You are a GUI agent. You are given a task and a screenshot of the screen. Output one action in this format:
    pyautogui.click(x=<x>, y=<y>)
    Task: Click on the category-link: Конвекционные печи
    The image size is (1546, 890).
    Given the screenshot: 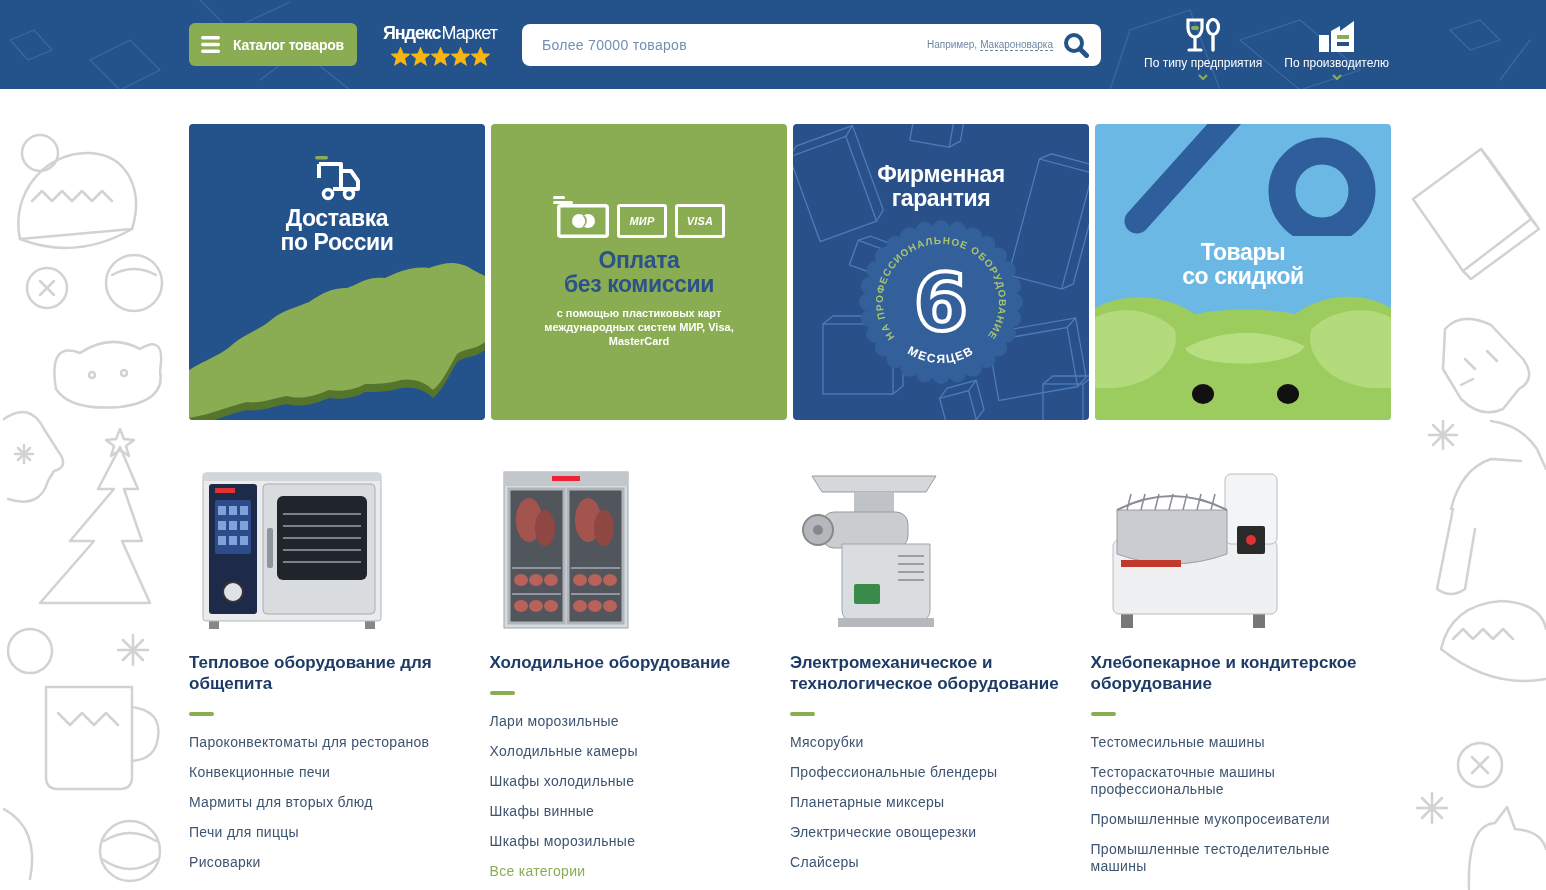 What is the action you would take?
    pyautogui.click(x=260, y=772)
    